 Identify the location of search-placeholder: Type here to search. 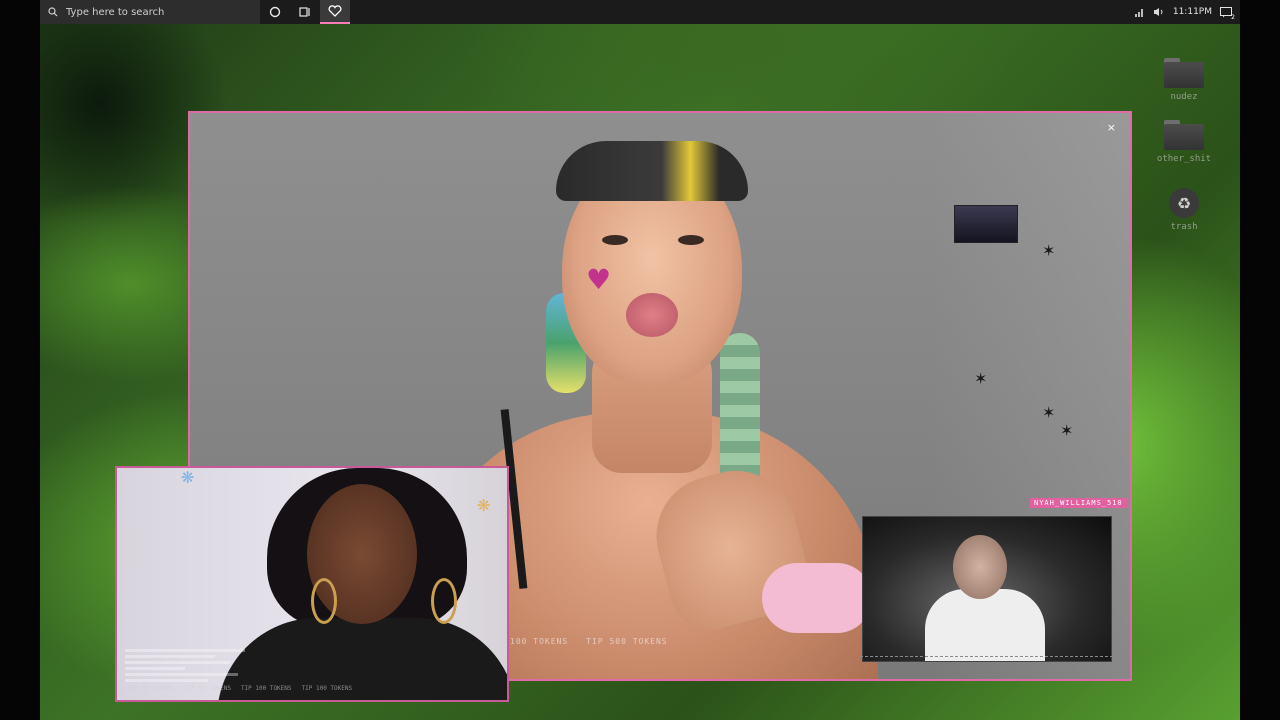
(115, 12).